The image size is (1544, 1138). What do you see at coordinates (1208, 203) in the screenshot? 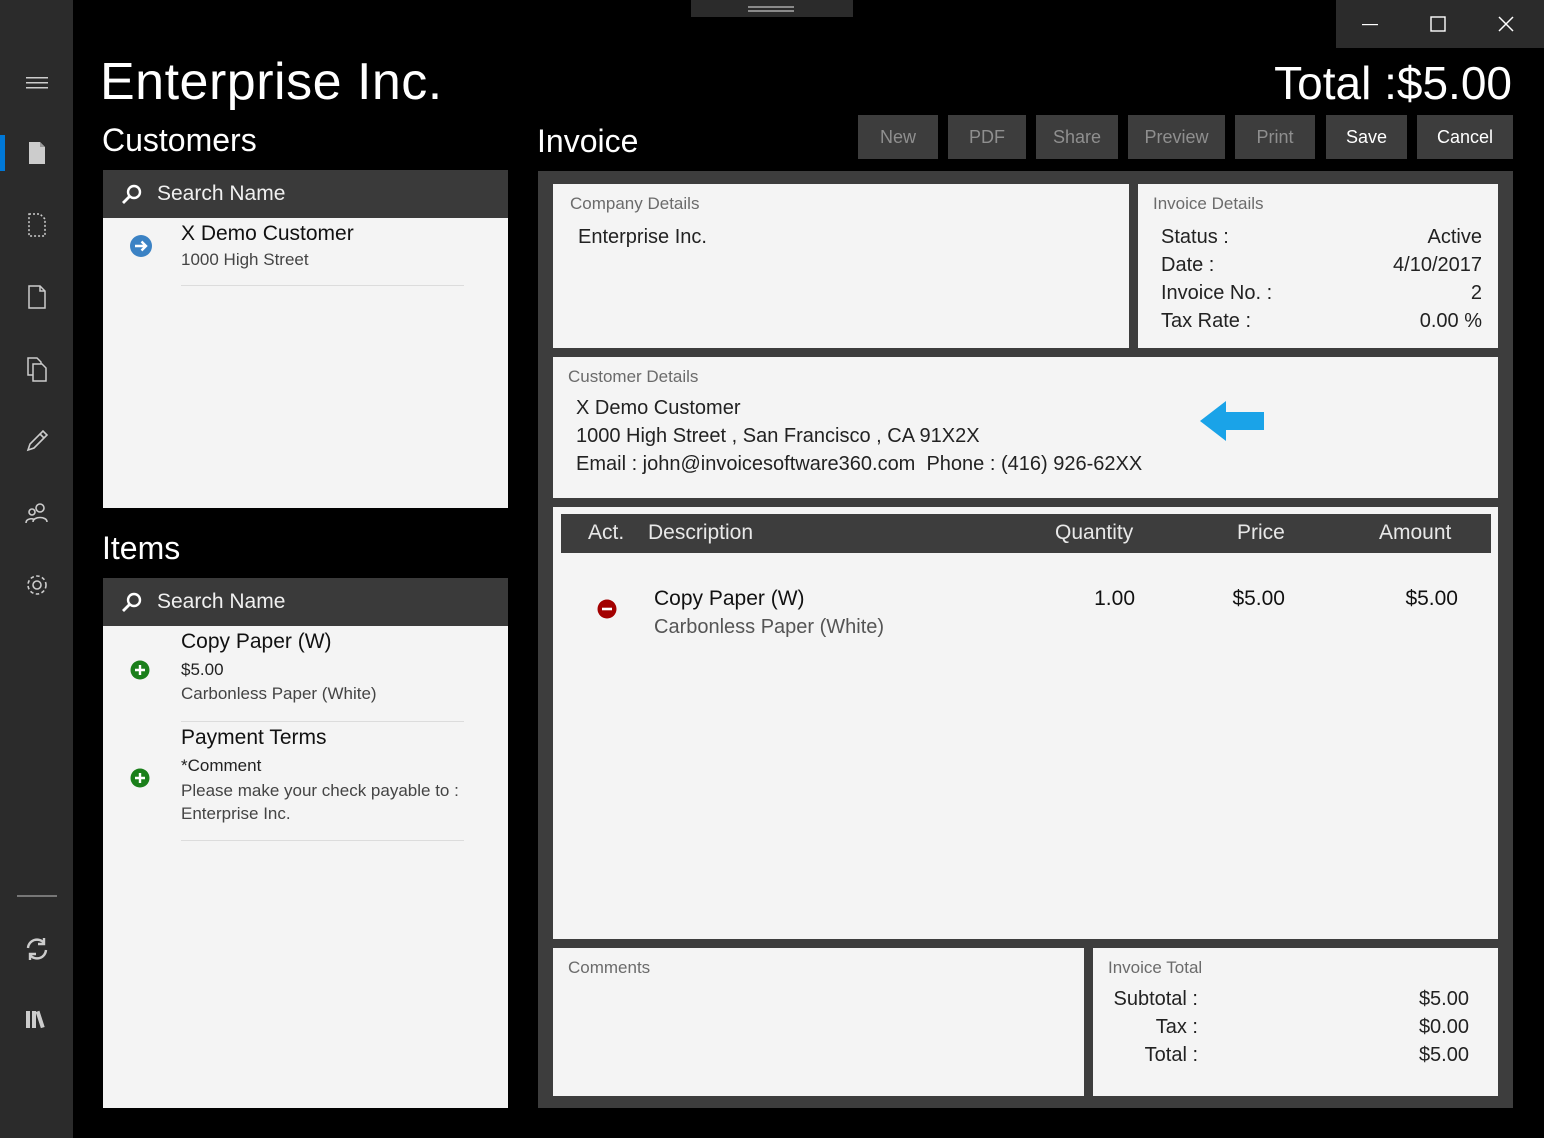
I see `invoice-details-label: Invoice Details` at bounding box center [1208, 203].